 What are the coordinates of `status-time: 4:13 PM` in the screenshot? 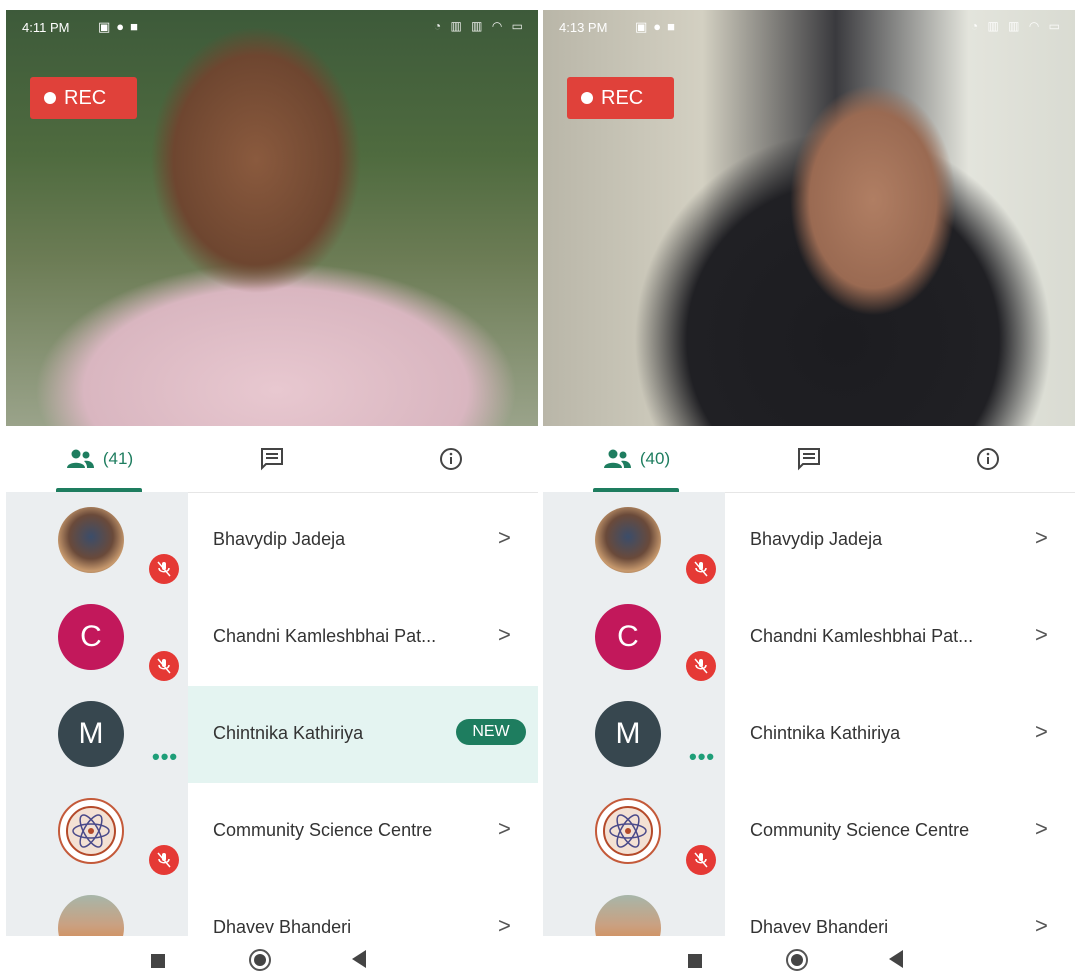 It's located at (583, 27).